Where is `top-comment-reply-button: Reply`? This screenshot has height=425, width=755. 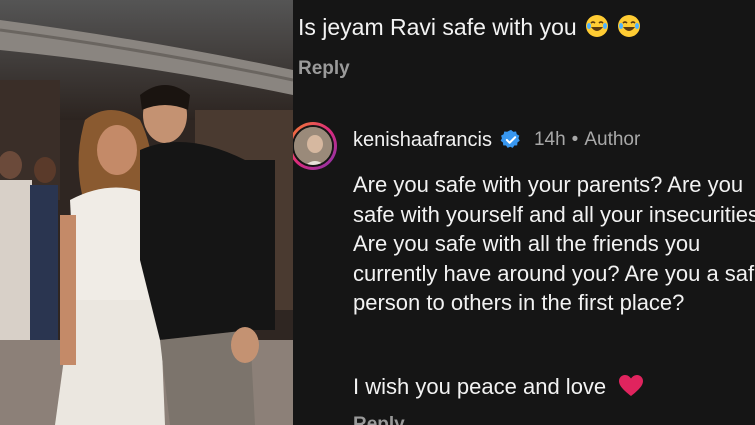 top-comment-reply-button: Reply is located at coordinates (324, 69).